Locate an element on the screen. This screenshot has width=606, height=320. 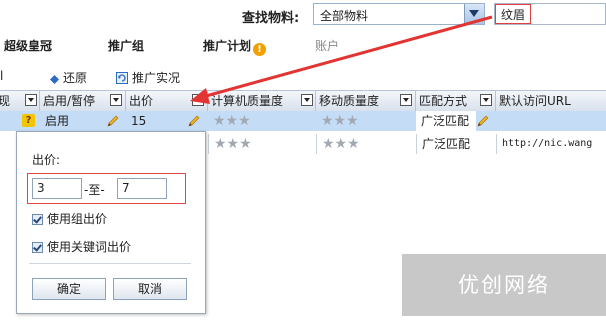
col-header-pc-quality-label: 计算机质量度 is located at coordinates (247, 101).